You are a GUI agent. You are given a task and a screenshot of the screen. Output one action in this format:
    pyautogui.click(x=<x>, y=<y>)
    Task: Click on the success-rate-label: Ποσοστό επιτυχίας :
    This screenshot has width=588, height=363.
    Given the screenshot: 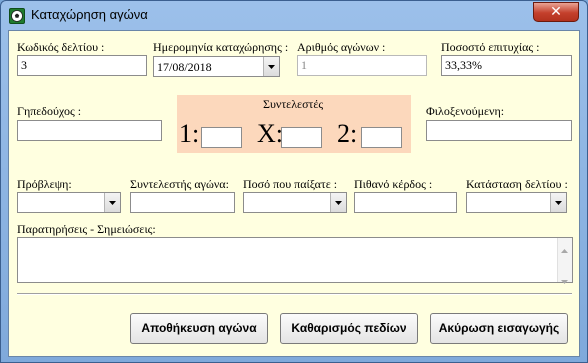 What is the action you would take?
    pyautogui.click(x=490, y=47)
    